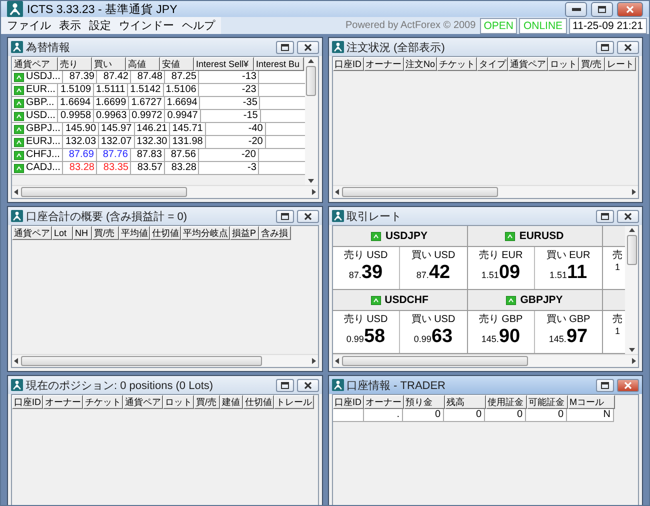 Image resolution: width=650 pixels, height=506 pixels. What do you see at coordinates (134, 233) in the screenshot?
I see `column-header: 平均値` at bounding box center [134, 233].